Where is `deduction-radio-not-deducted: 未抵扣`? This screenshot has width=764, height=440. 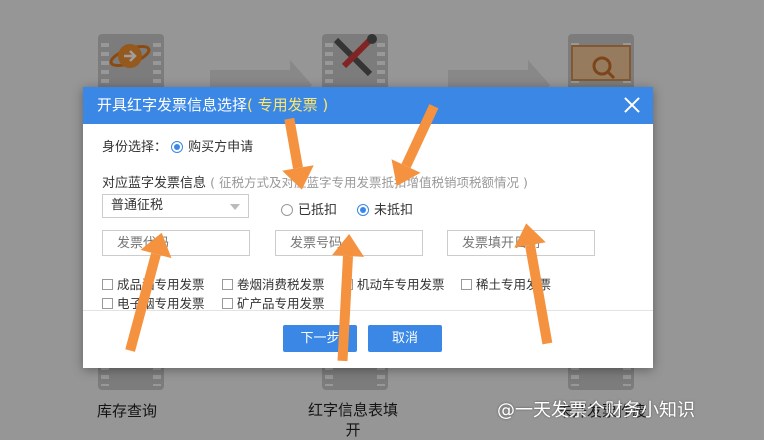
deduction-radio-not-deducted: 未抵扣 is located at coordinates (385, 208).